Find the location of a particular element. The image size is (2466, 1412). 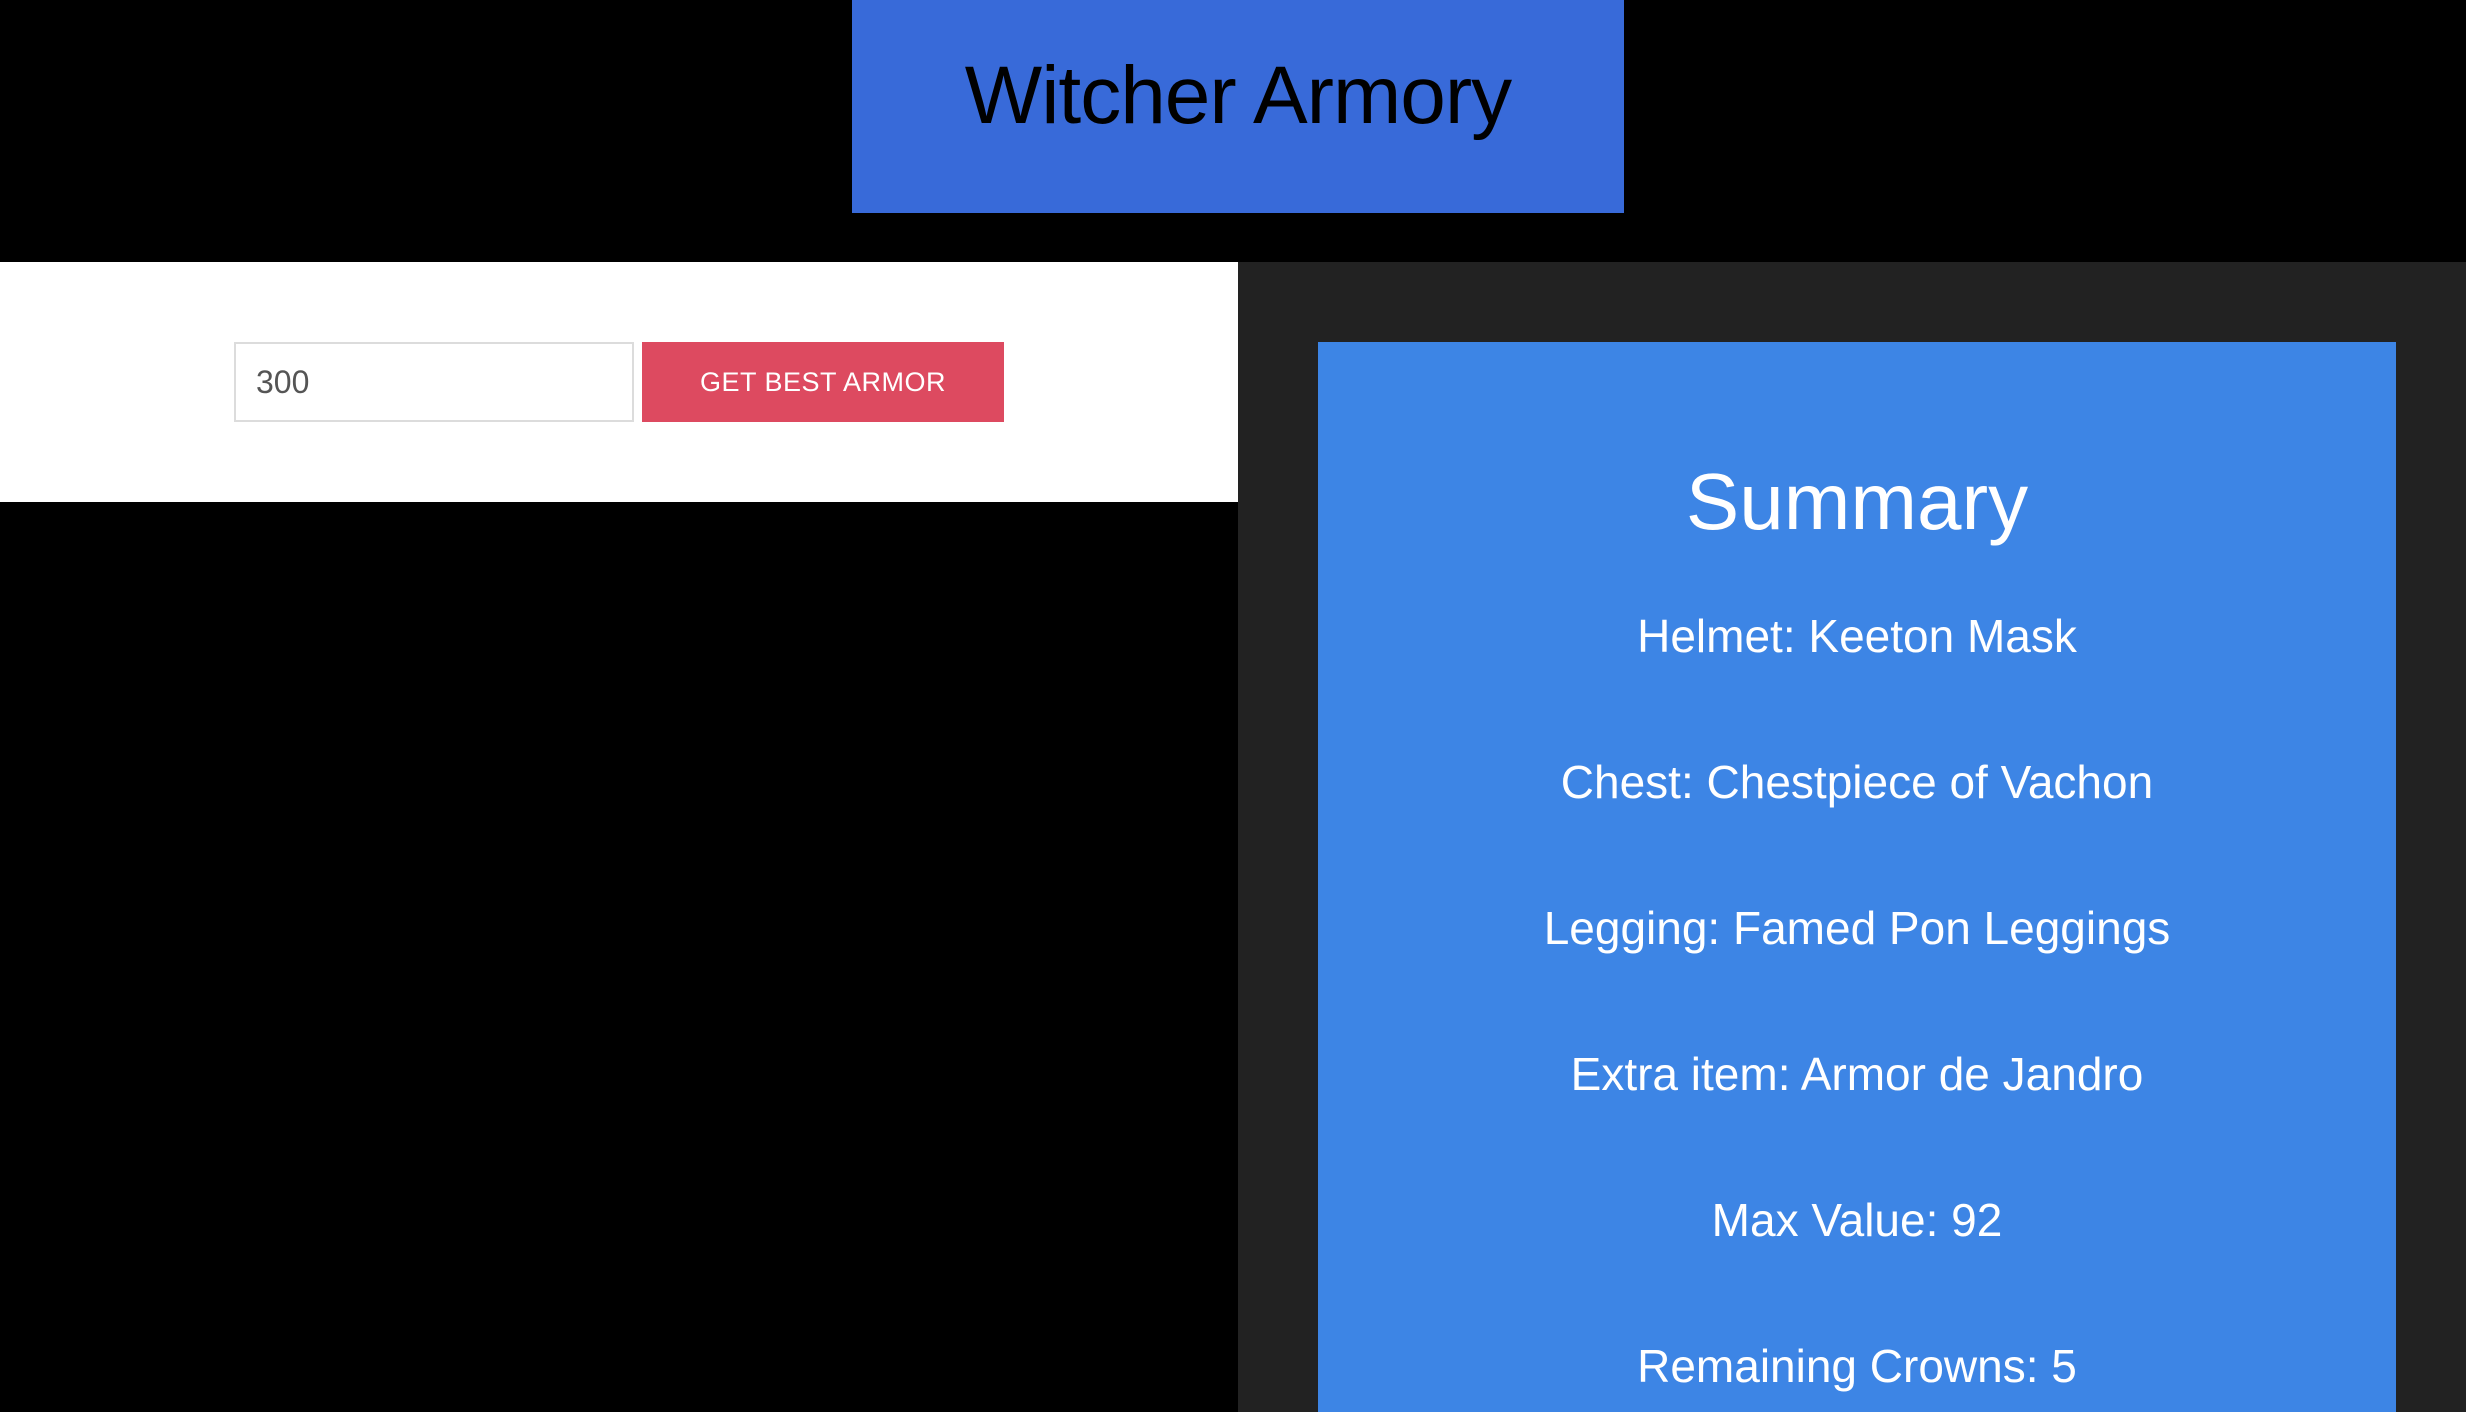

summary-extra-item: Extra item: Armor de Jandro is located at coordinates (1857, 1074).